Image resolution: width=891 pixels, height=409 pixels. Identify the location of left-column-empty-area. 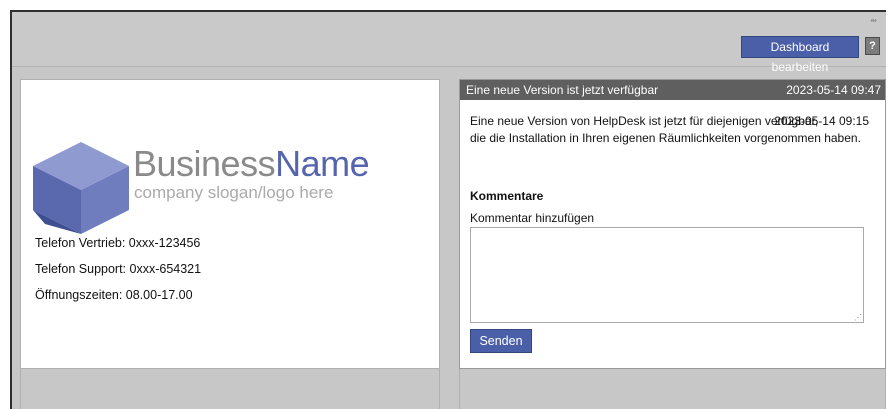
(230, 389).